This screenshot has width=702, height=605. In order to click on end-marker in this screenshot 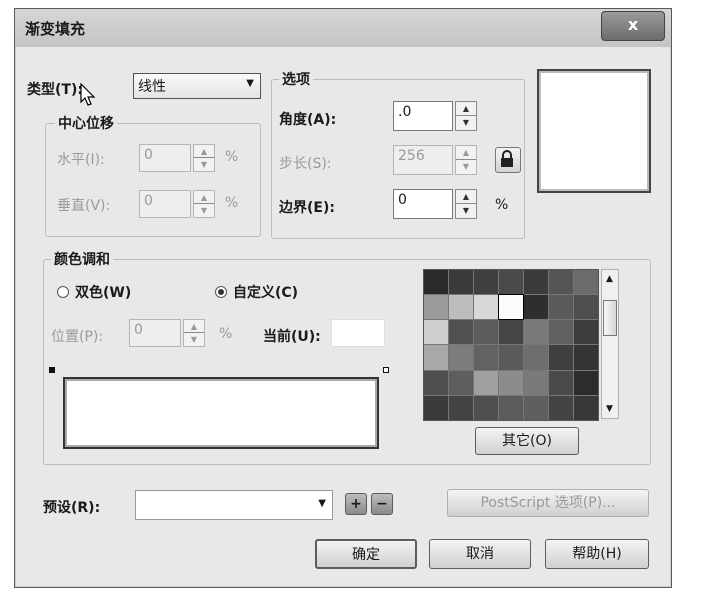, I will do `click(386, 370)`.